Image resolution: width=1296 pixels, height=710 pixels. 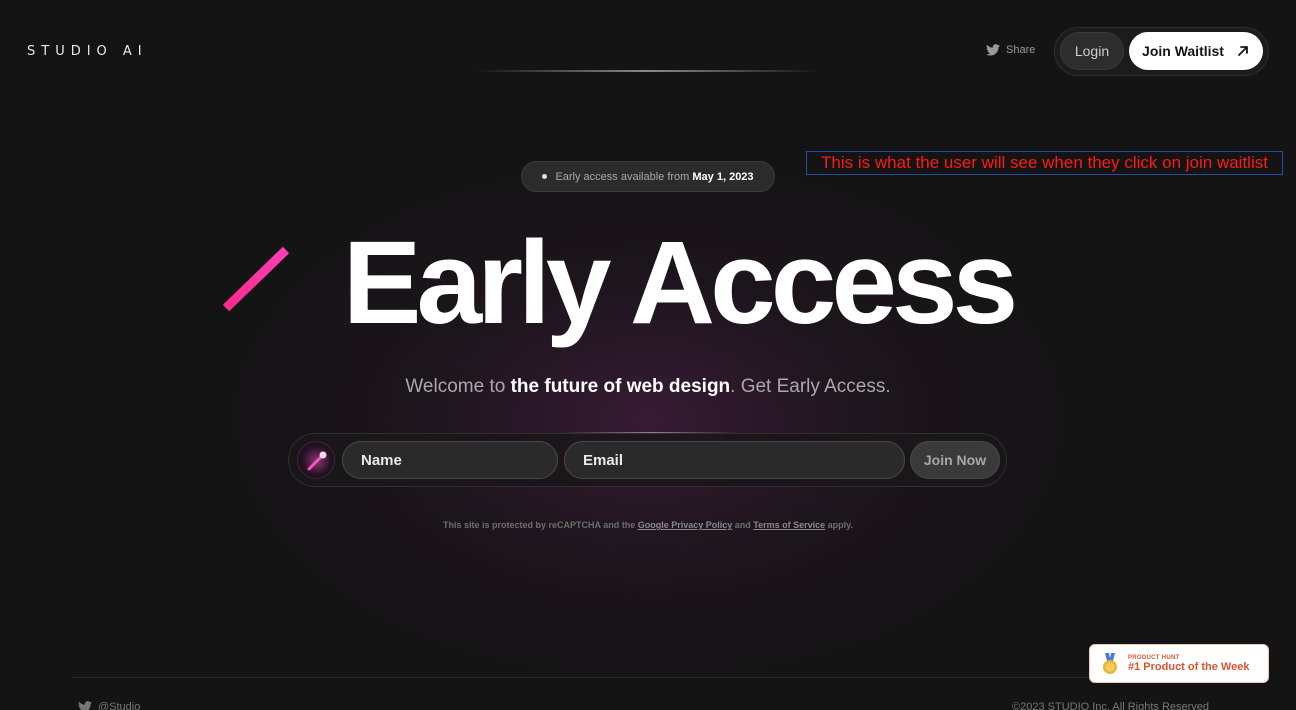 I want to click on join-now-button: Join Now, so click(x=955, y=460).